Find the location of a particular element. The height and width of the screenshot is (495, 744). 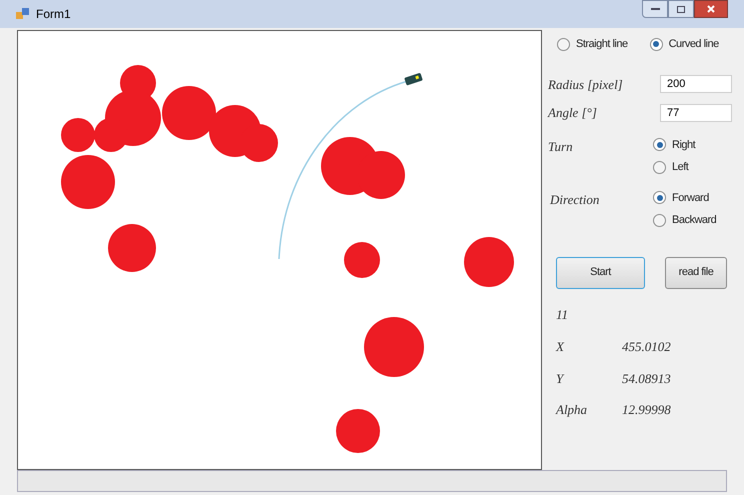

read-file-button: read file is located at coordinates (696, 272).